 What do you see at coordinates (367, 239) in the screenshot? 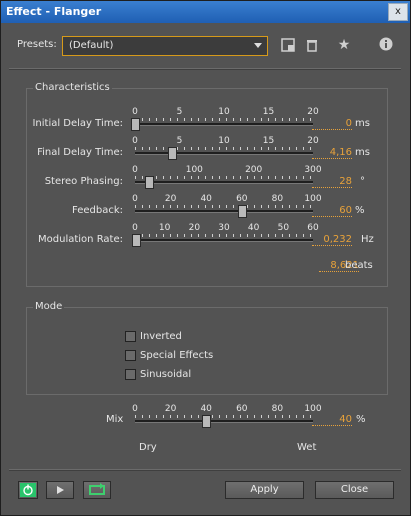
I see `slider-unit: Hz` at bounding box center [367, 239].